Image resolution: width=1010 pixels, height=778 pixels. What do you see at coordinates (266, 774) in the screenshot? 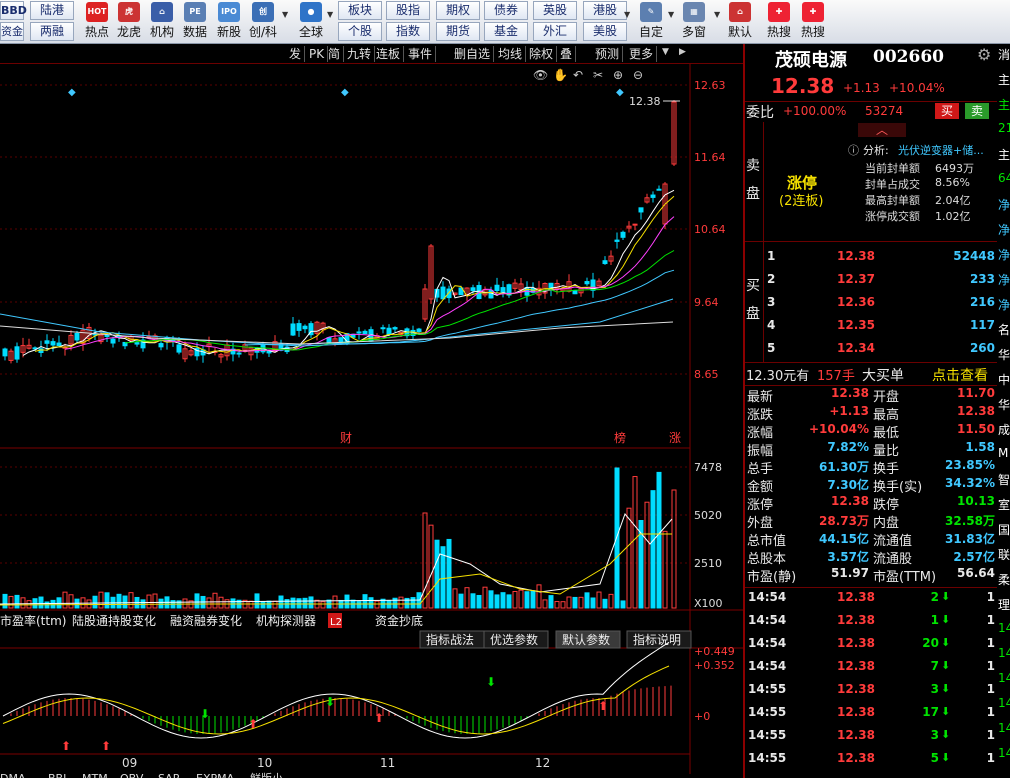
I see `bottom-tab-6: 鲜版小` at bounding box center [266, 774].